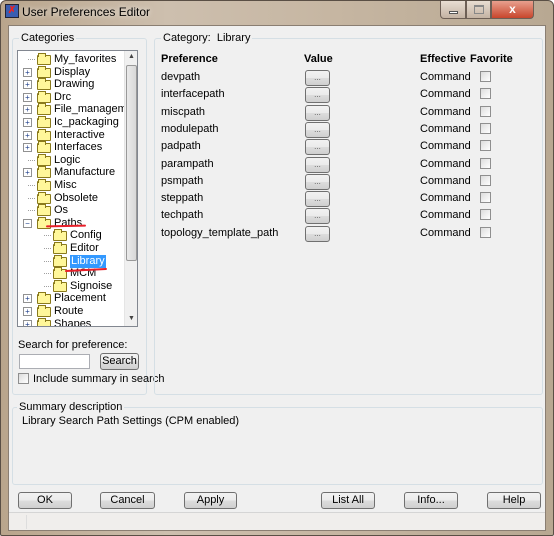 The width and height of the screenshot is (554, 536). I want to click on tree-item-misc: Misc, so click(70, 185).